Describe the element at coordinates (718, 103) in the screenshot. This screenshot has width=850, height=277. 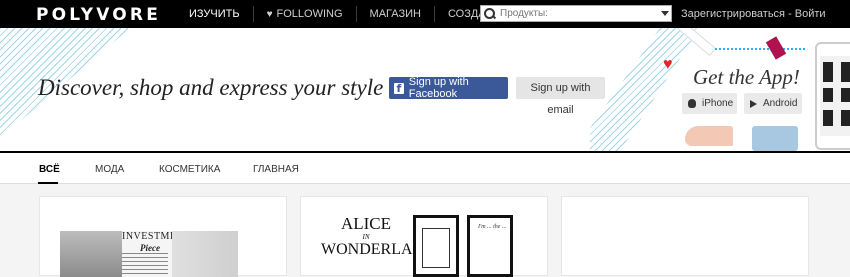
I see `iphone-label: iPhone` at that location.